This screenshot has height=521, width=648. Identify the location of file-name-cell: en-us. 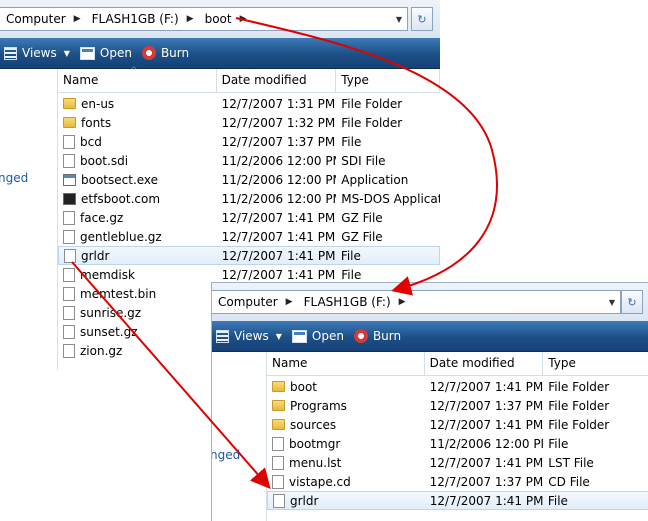
(137, 104).